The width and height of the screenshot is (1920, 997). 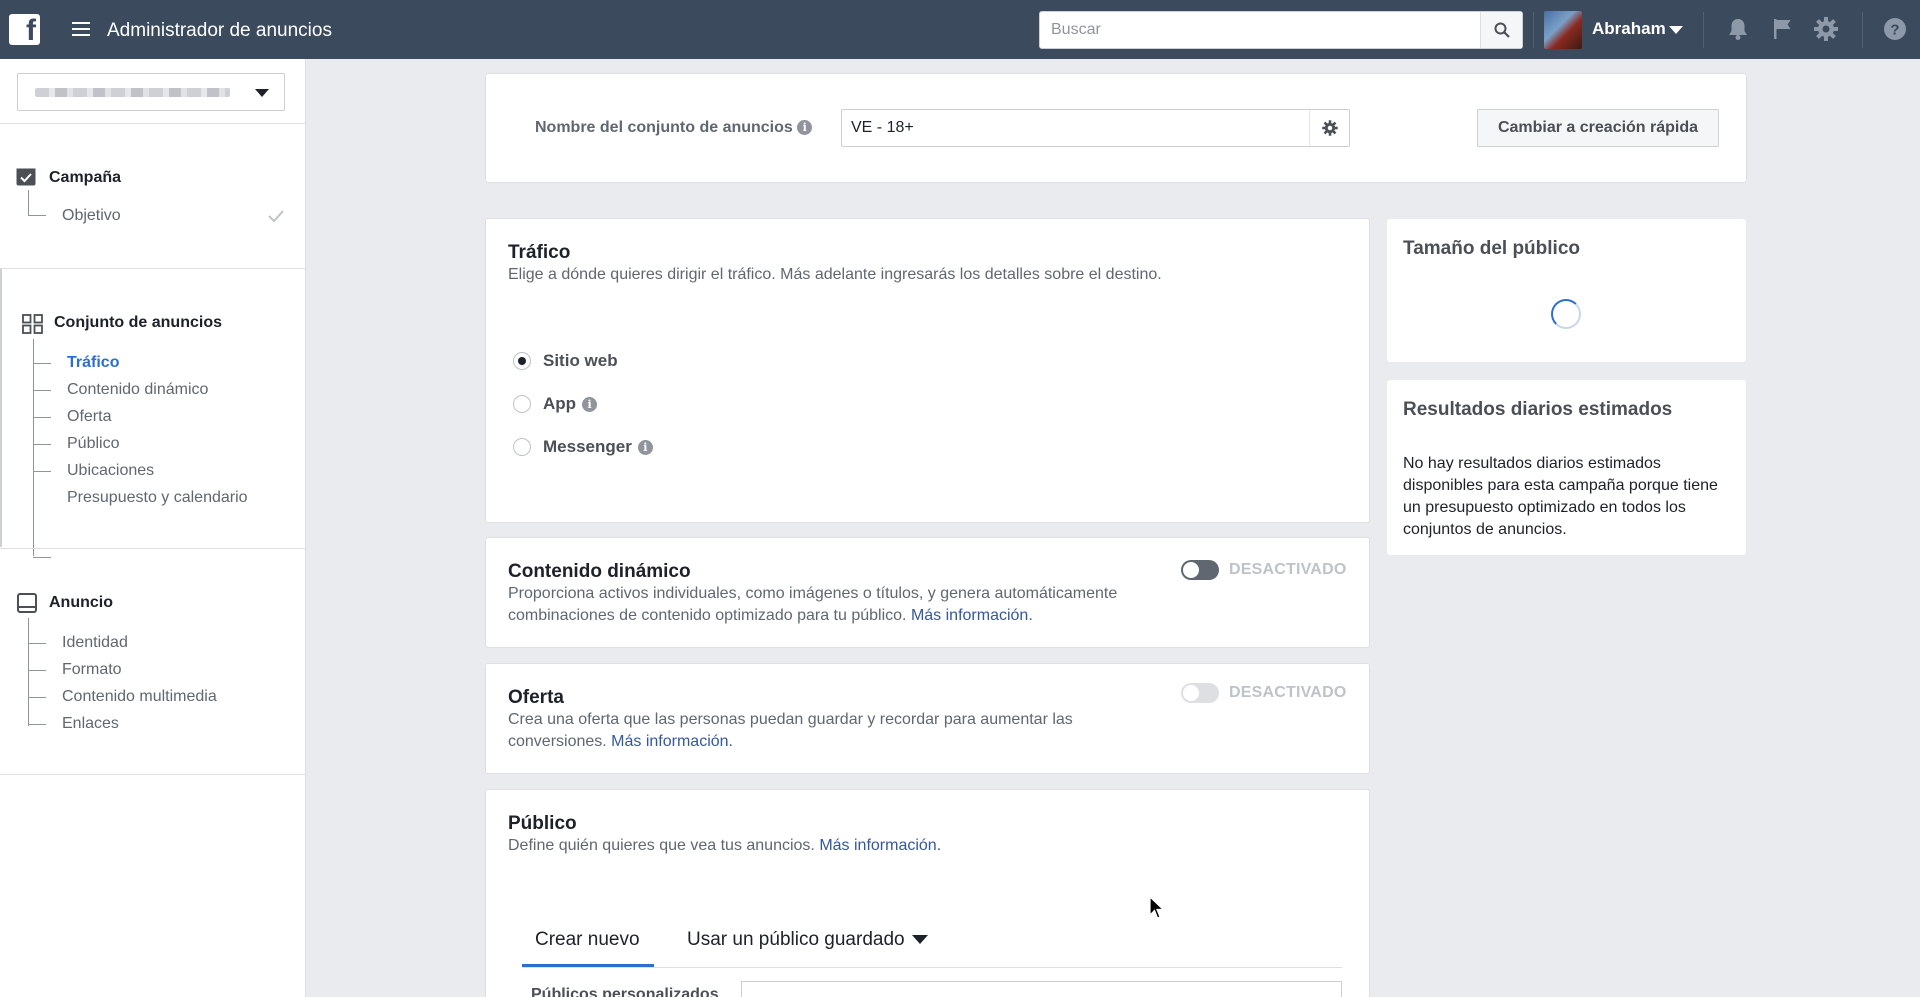 I want to click on radio-label: App, so click(x=560, y=403).